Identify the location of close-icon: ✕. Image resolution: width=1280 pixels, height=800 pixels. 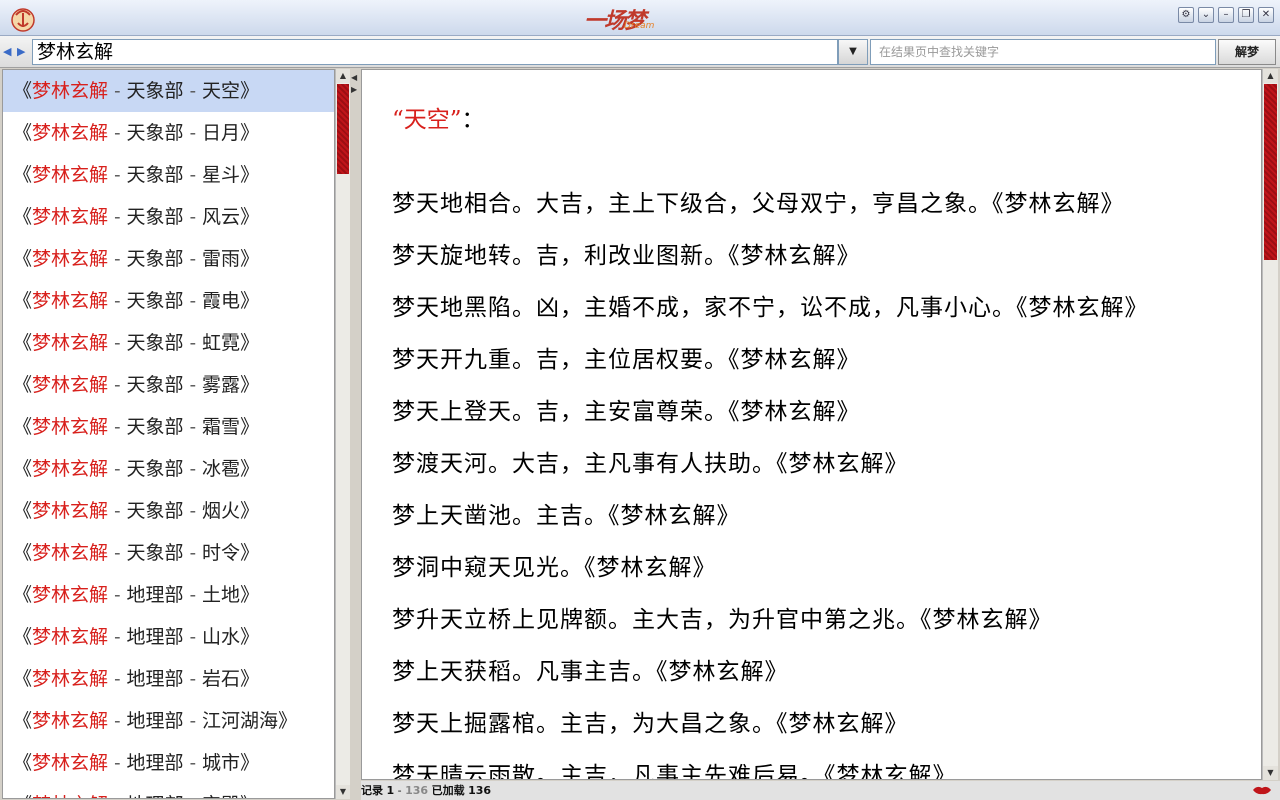
(1266, 15).